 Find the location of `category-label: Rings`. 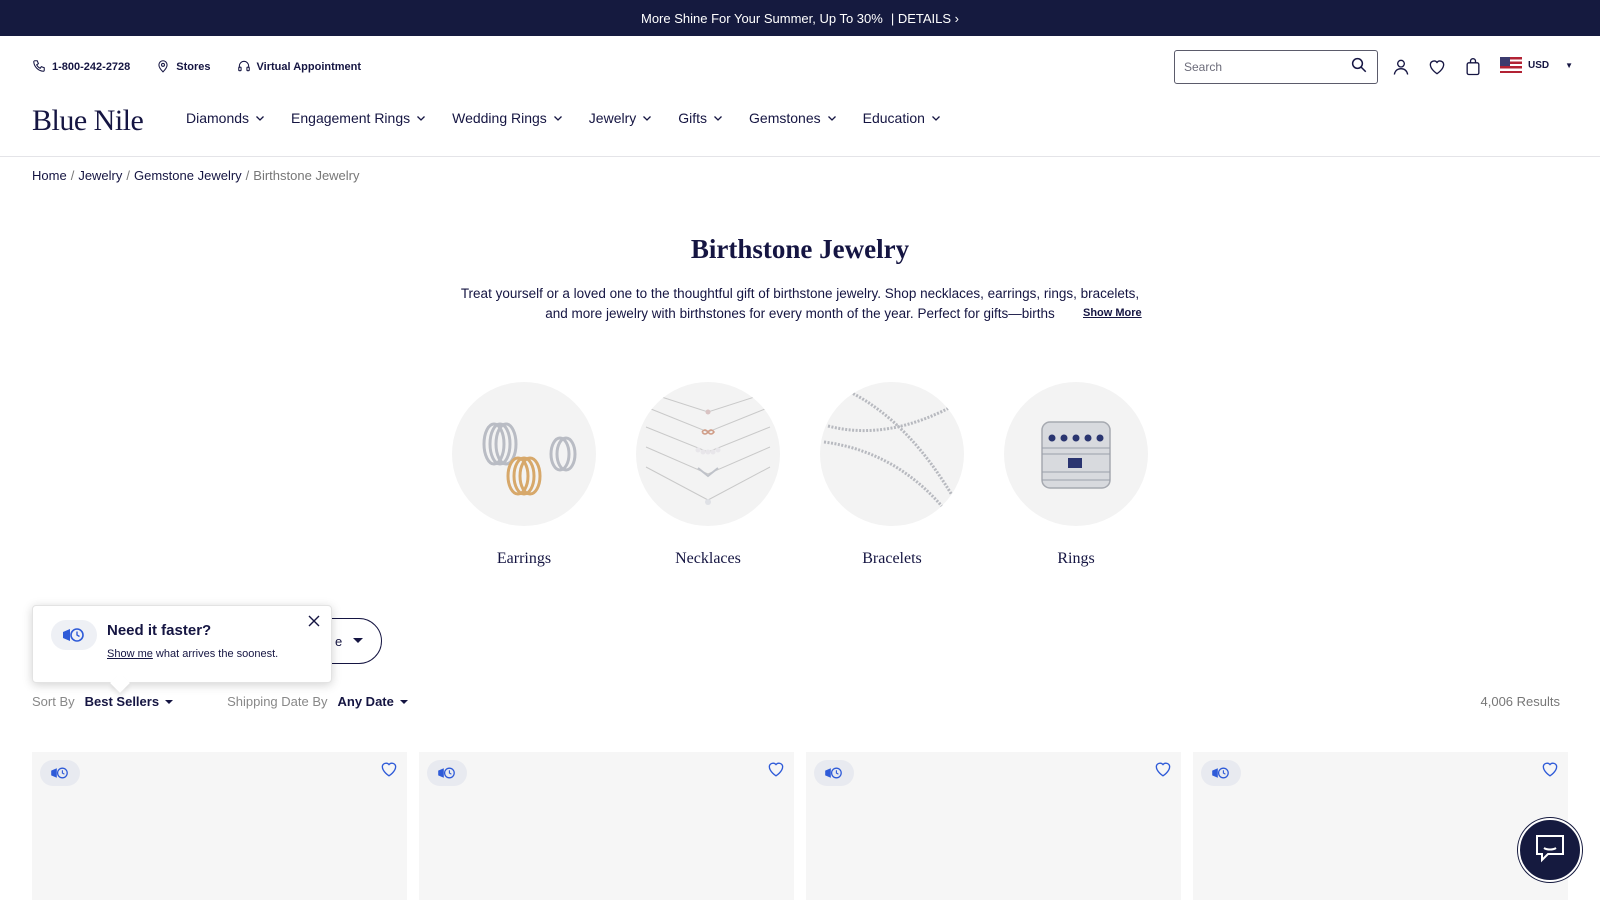

category-label: Rings is located at coordinates (1076, 558).